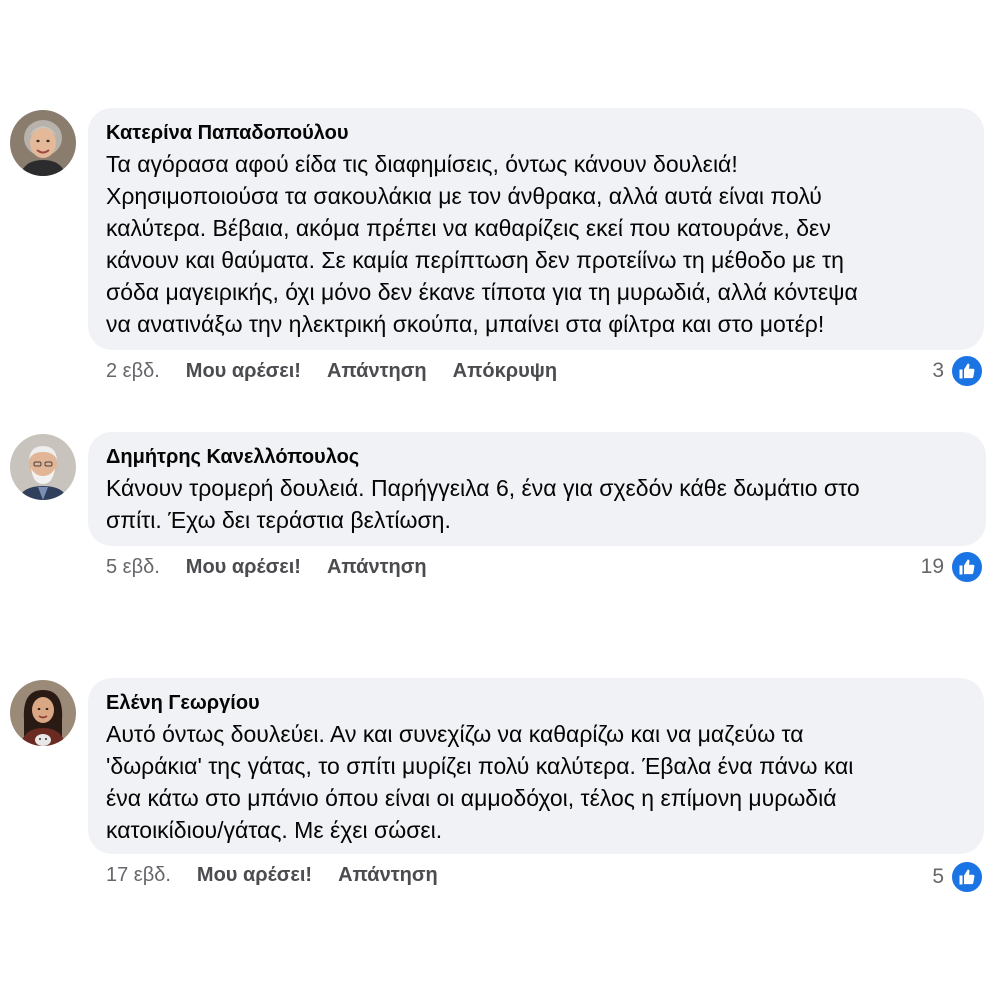 This screenshot has width=1000, height=1000. What do you see at coordinates (536, 133) in the screenshot?
I see `comment-author: Κατερίνα Παπαδοπούλου` at bounding box center [536, 133].